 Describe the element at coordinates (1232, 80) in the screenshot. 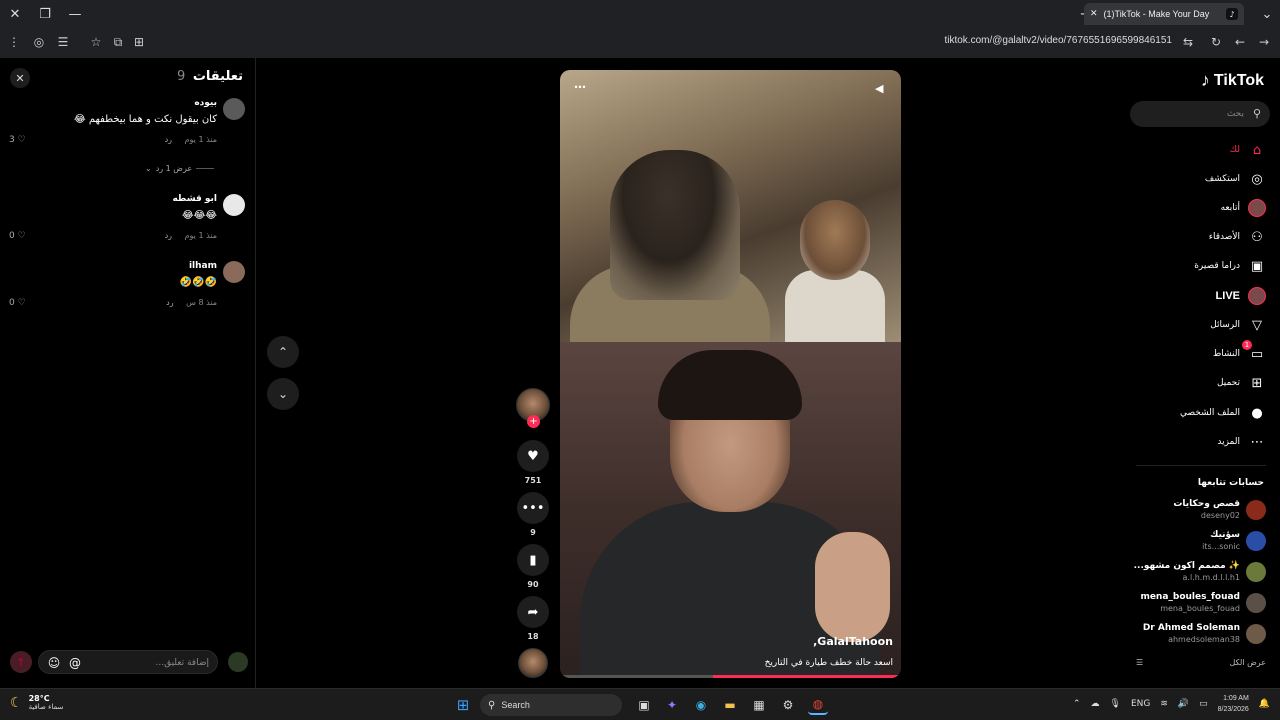

I see `tiktok-logo: ♪ TikTok` at that location.